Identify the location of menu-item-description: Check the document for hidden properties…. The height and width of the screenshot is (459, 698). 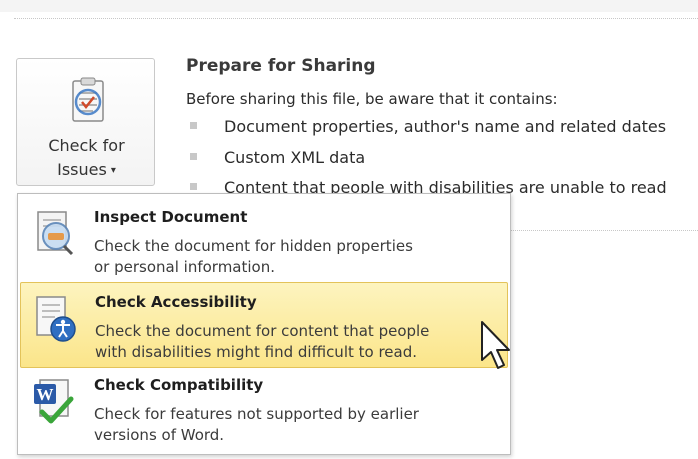
(253, 257).